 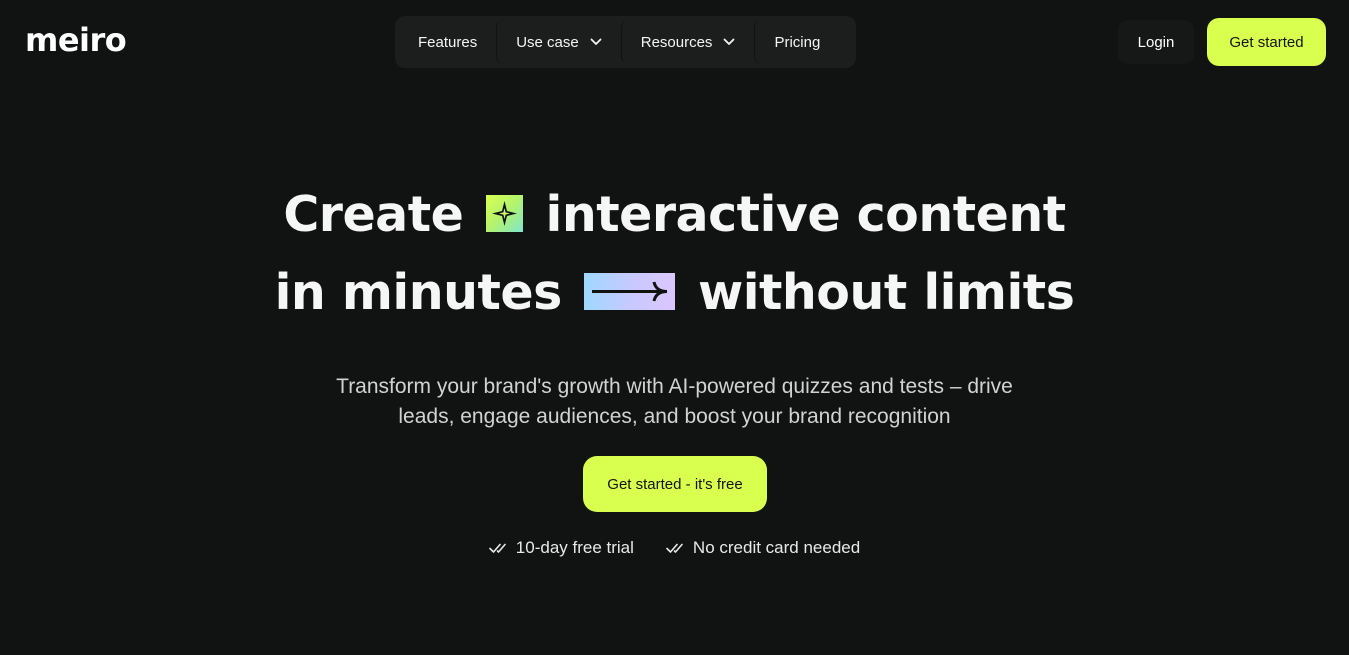 I want to click on headline-text: without limits, so click(x=886, y=292).